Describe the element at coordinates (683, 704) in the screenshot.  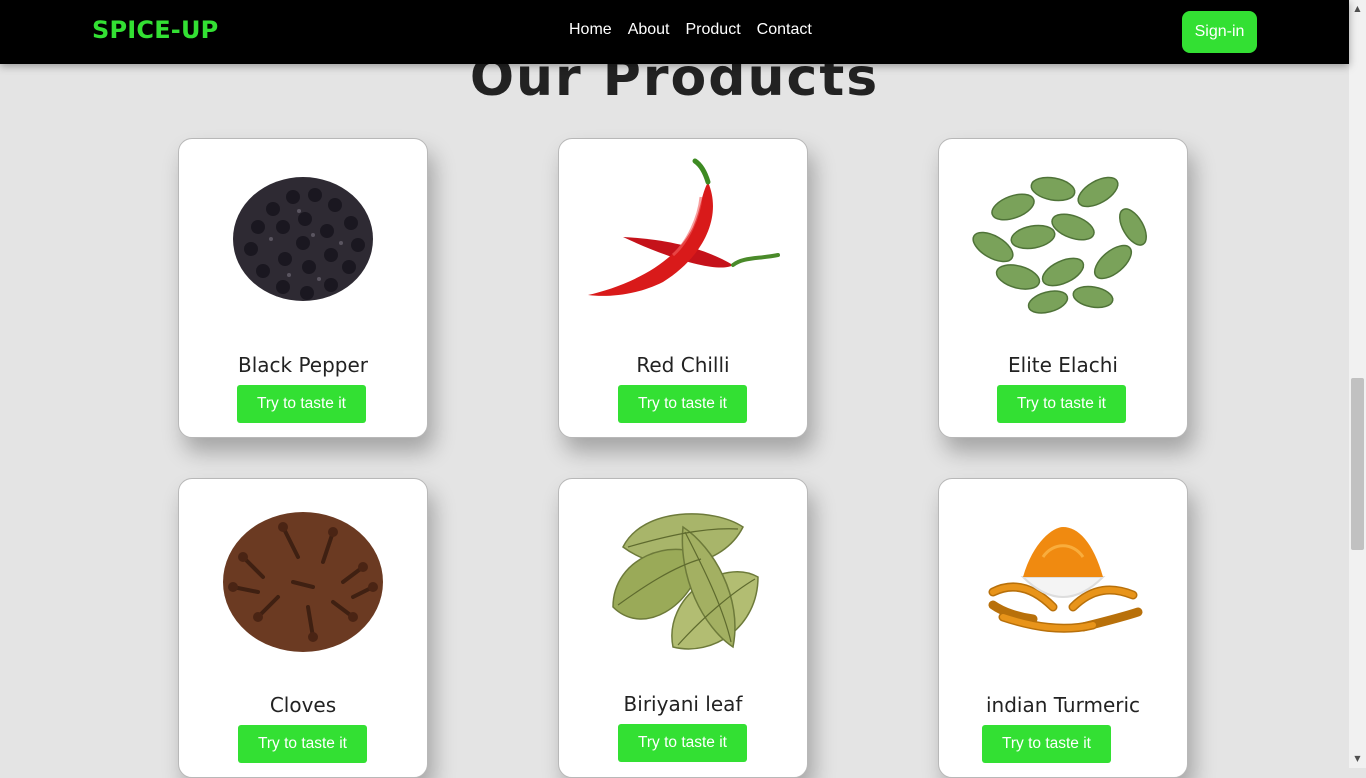
I see `product-name: Biriyani leaf` at that location.